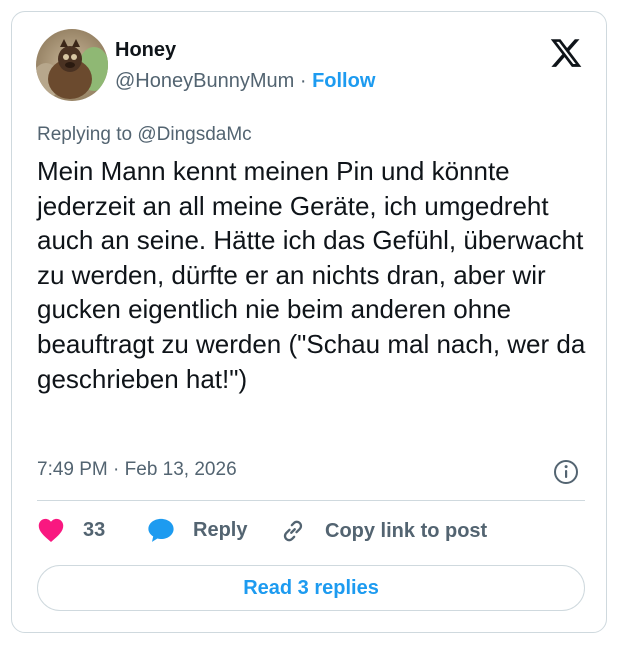 The height and width of the screenshot is (646, 620). Describe the element at coordinates (204, 81) in the screenshot. I see `author-handle: @HoneyBunnyMum` at that location.